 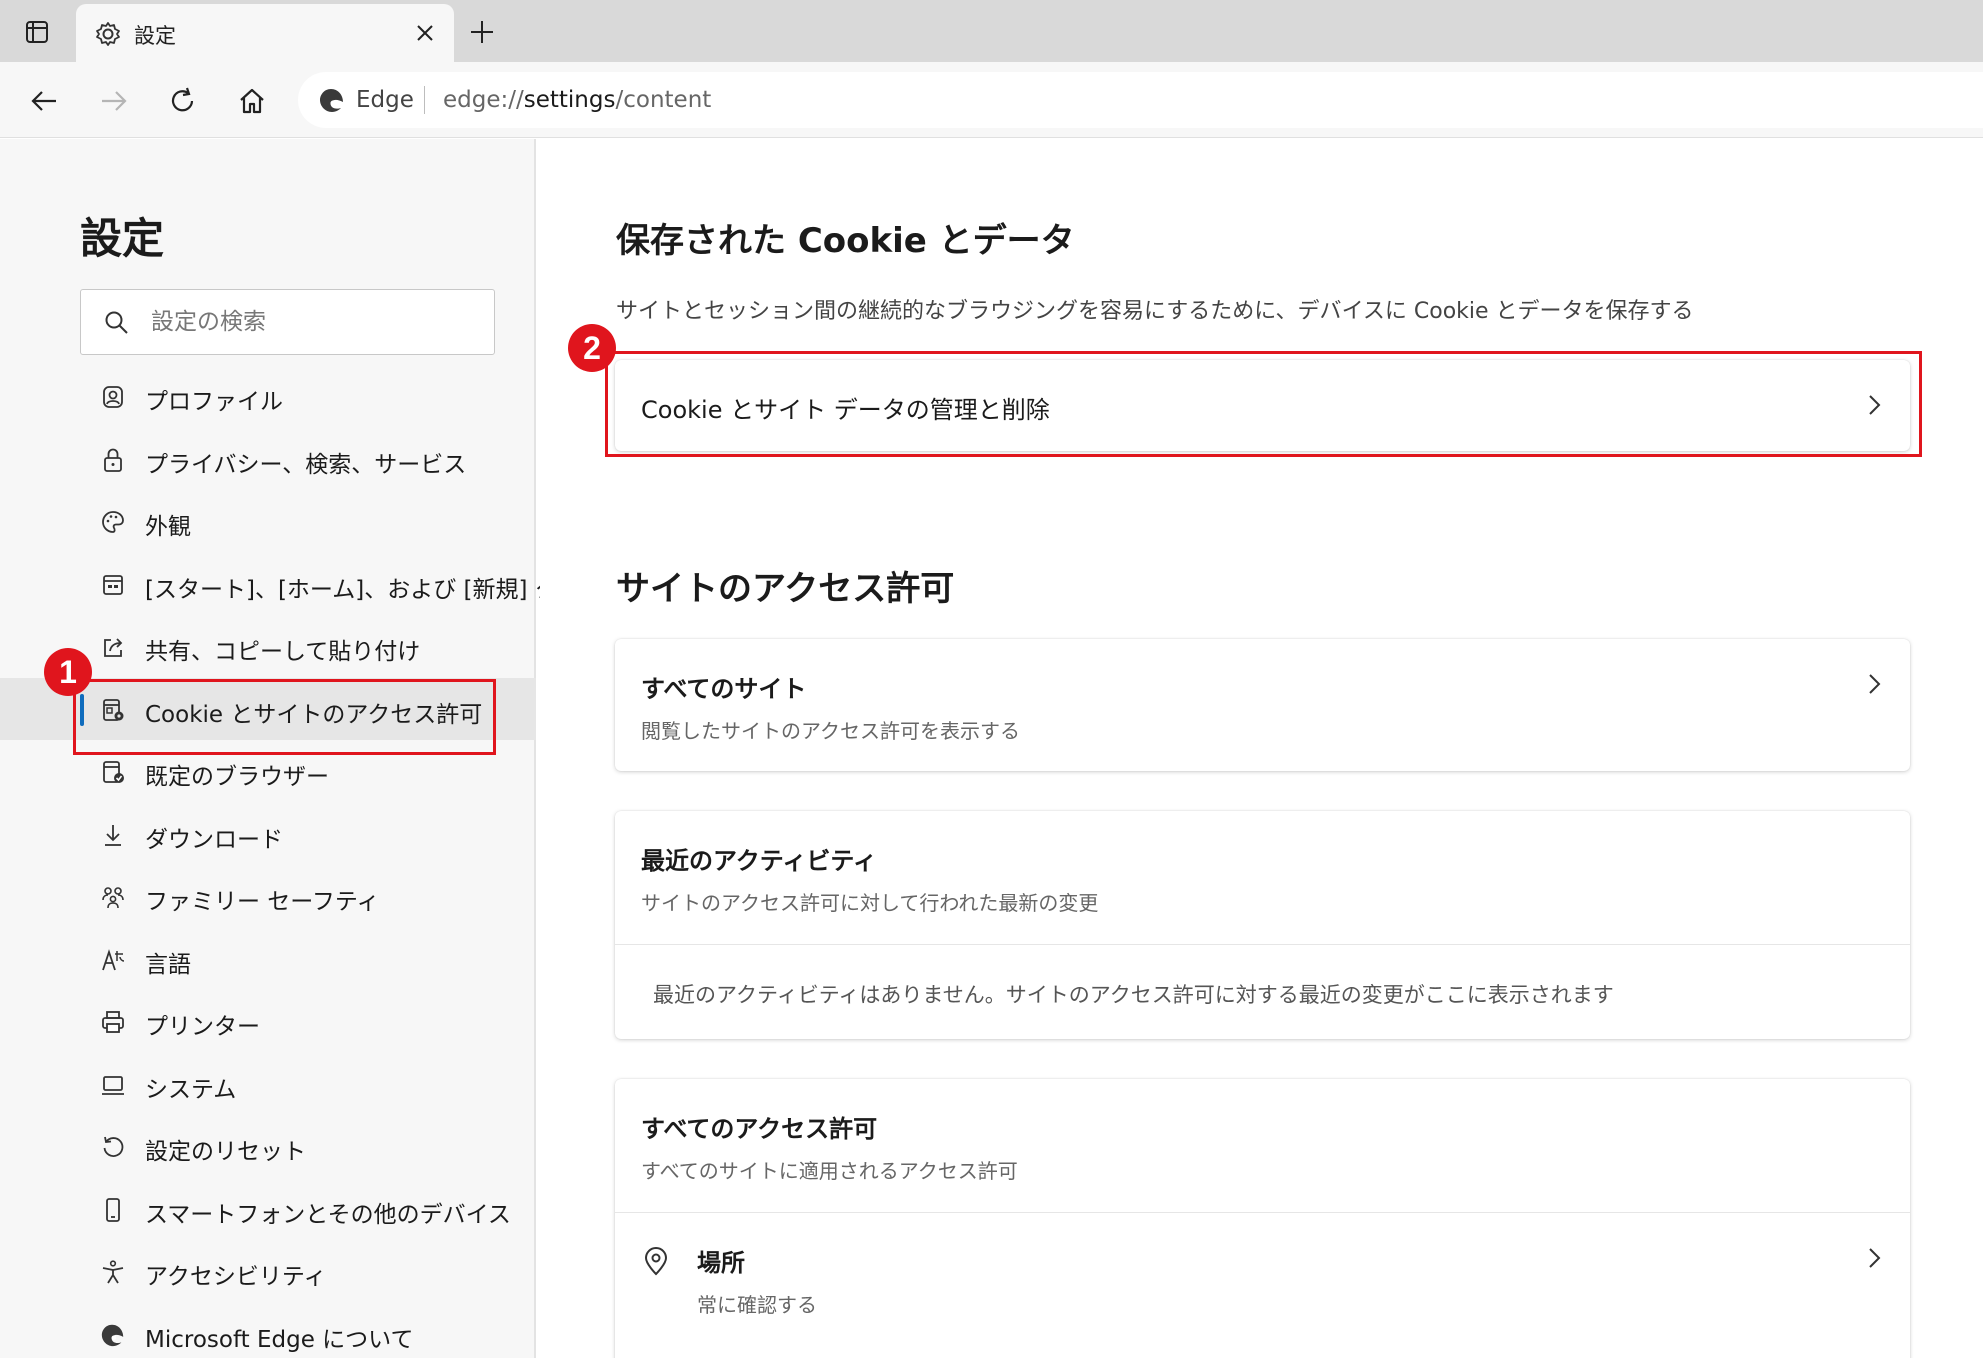 I want to click on sidebar-item-label: アクセシビリティ, so click(x=236, y=1277).